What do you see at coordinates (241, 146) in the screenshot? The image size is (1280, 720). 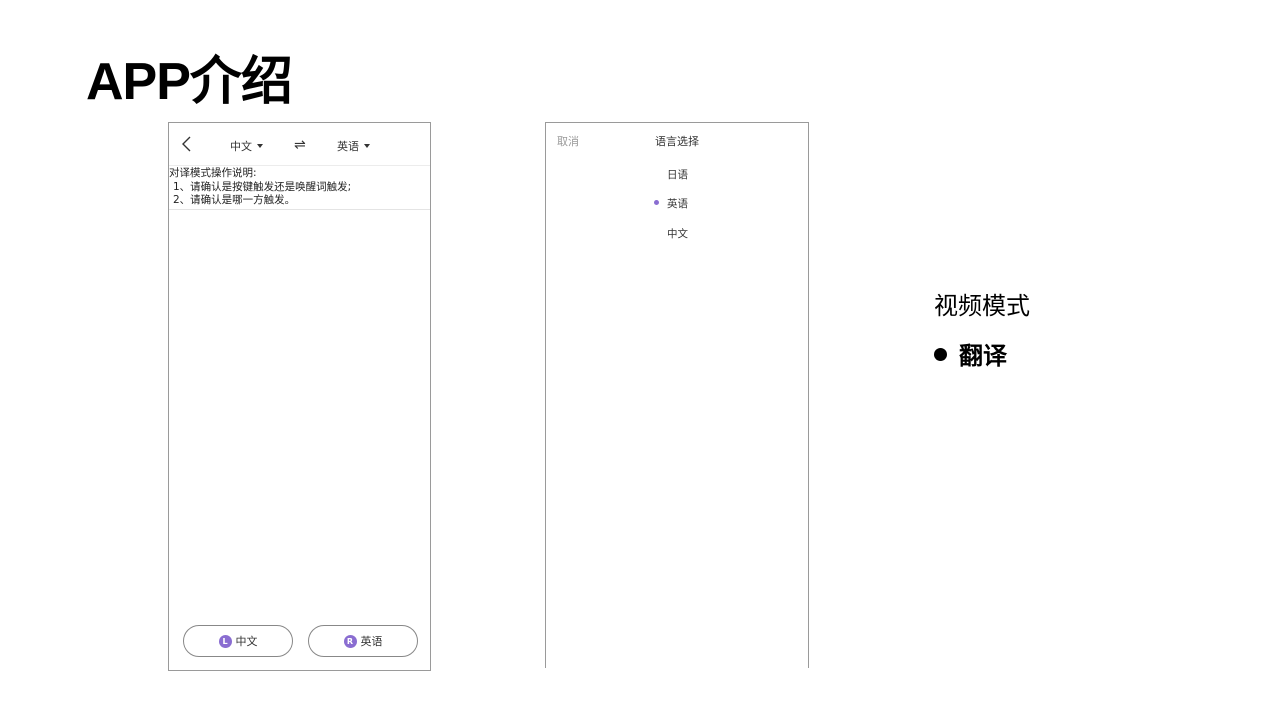 I see `source-language-label: 中文` at bounding box center [241, 146].